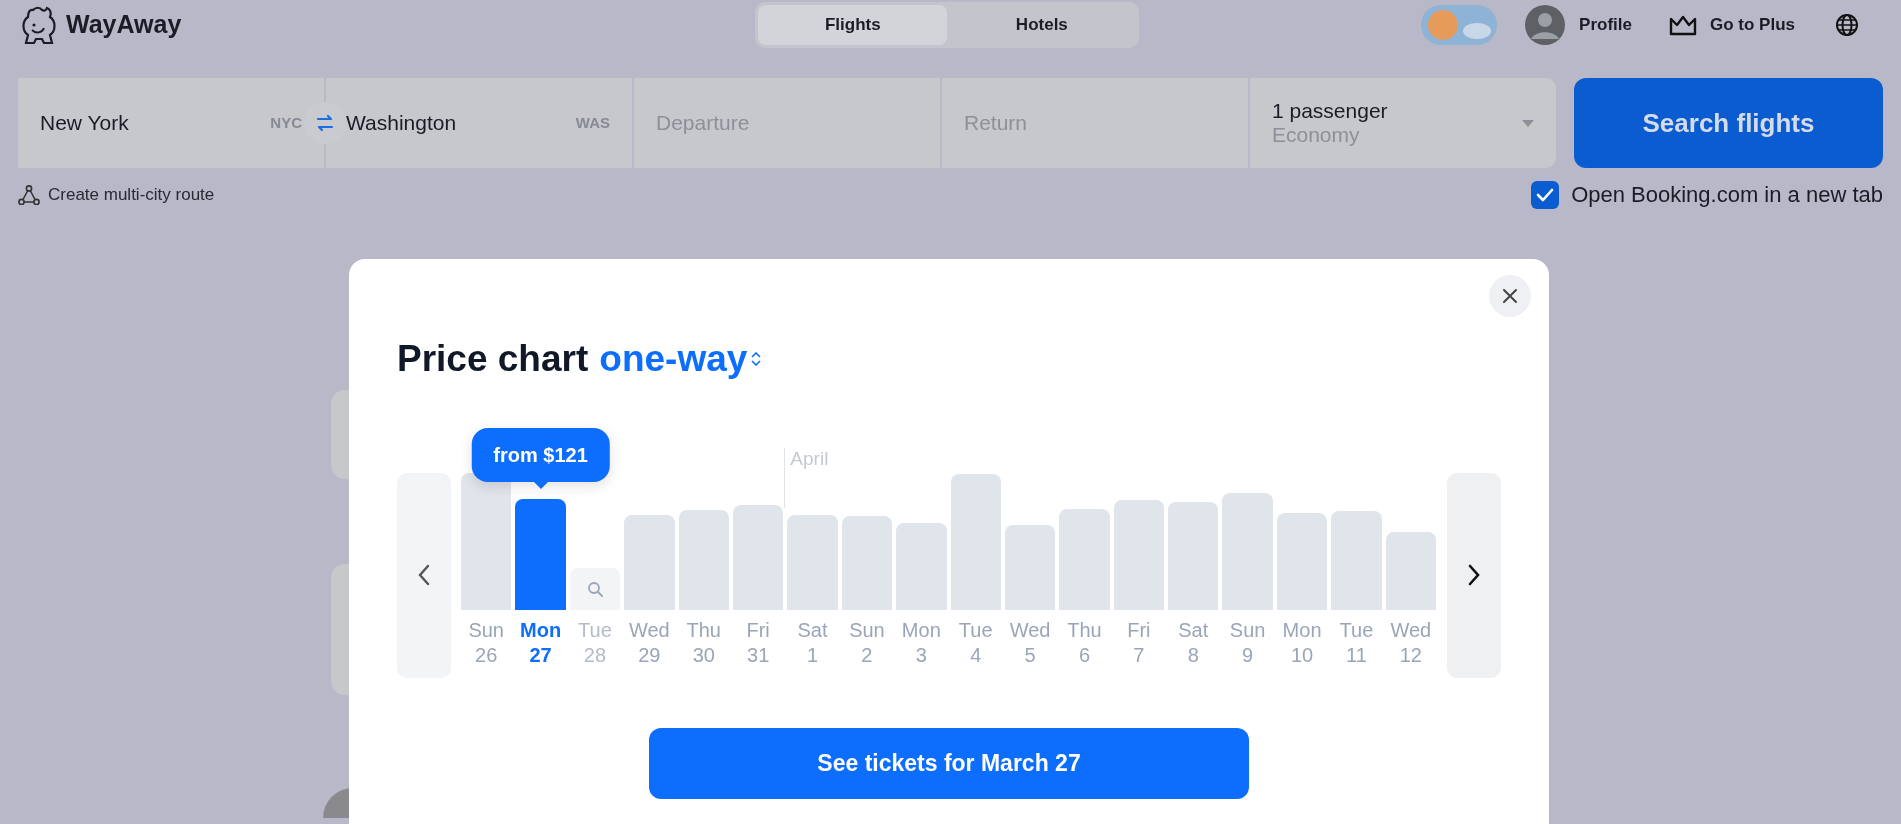  What do you see at coordinates (1356, 642) in the screenshot?
I see `date-label: Tue 11` at bounding box center [1356, 642].